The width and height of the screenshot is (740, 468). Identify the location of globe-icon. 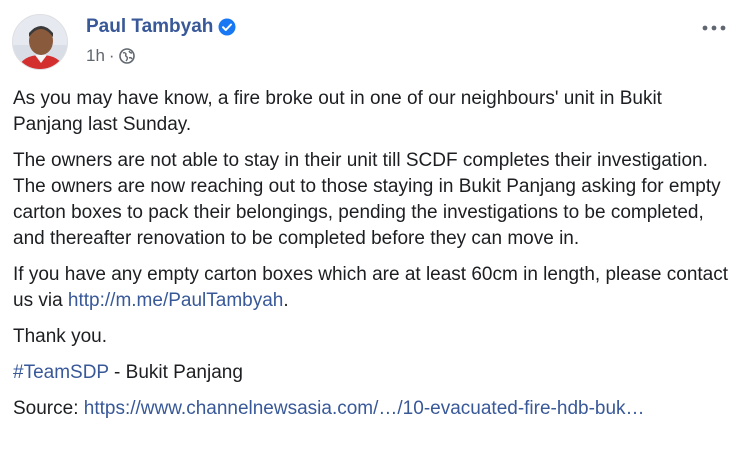
(126, 56).